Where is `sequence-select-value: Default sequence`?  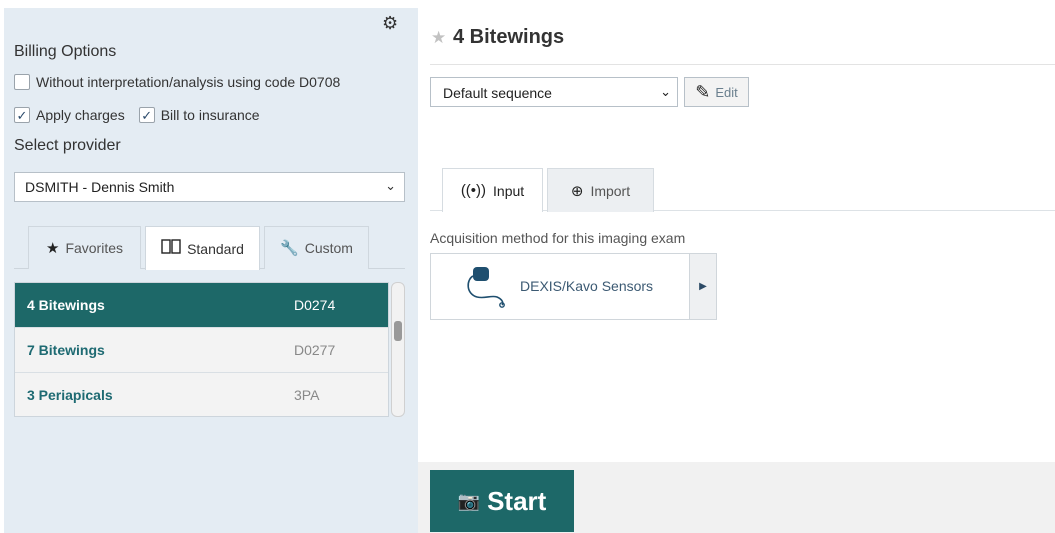
sequence-select-value: Default sequence is located at coordinates (497, 93).